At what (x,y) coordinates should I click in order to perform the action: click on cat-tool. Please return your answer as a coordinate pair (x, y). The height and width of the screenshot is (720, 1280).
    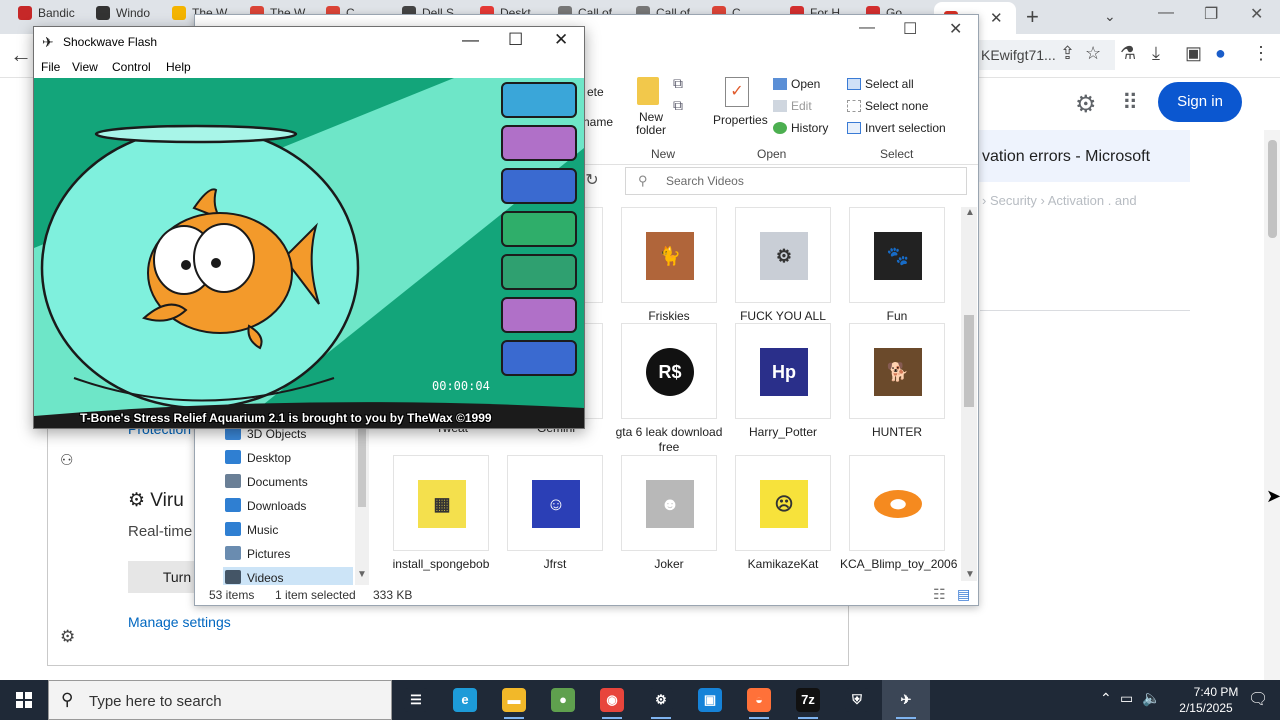
    Looking at the image, I should click on (539, 272).